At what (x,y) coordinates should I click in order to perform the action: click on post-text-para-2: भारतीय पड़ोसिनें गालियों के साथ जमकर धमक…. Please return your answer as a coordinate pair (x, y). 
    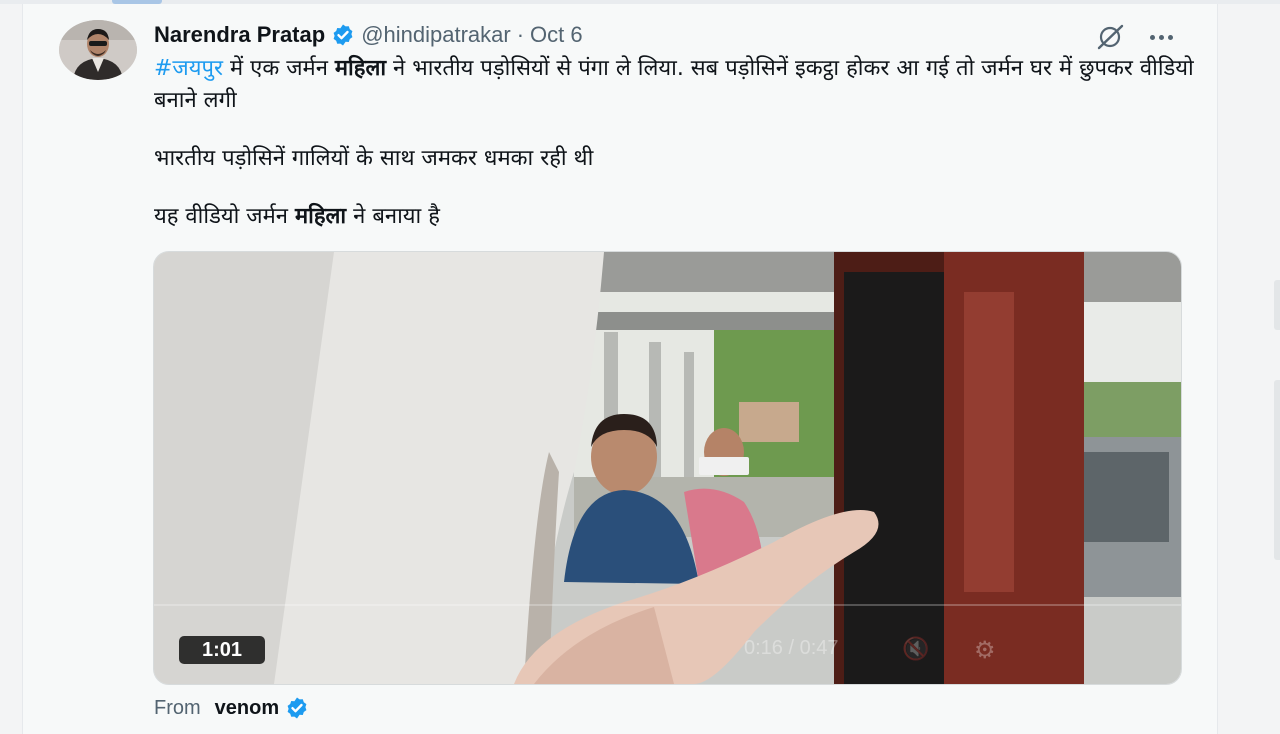
    Looking at the image, I should click on (374, 158).